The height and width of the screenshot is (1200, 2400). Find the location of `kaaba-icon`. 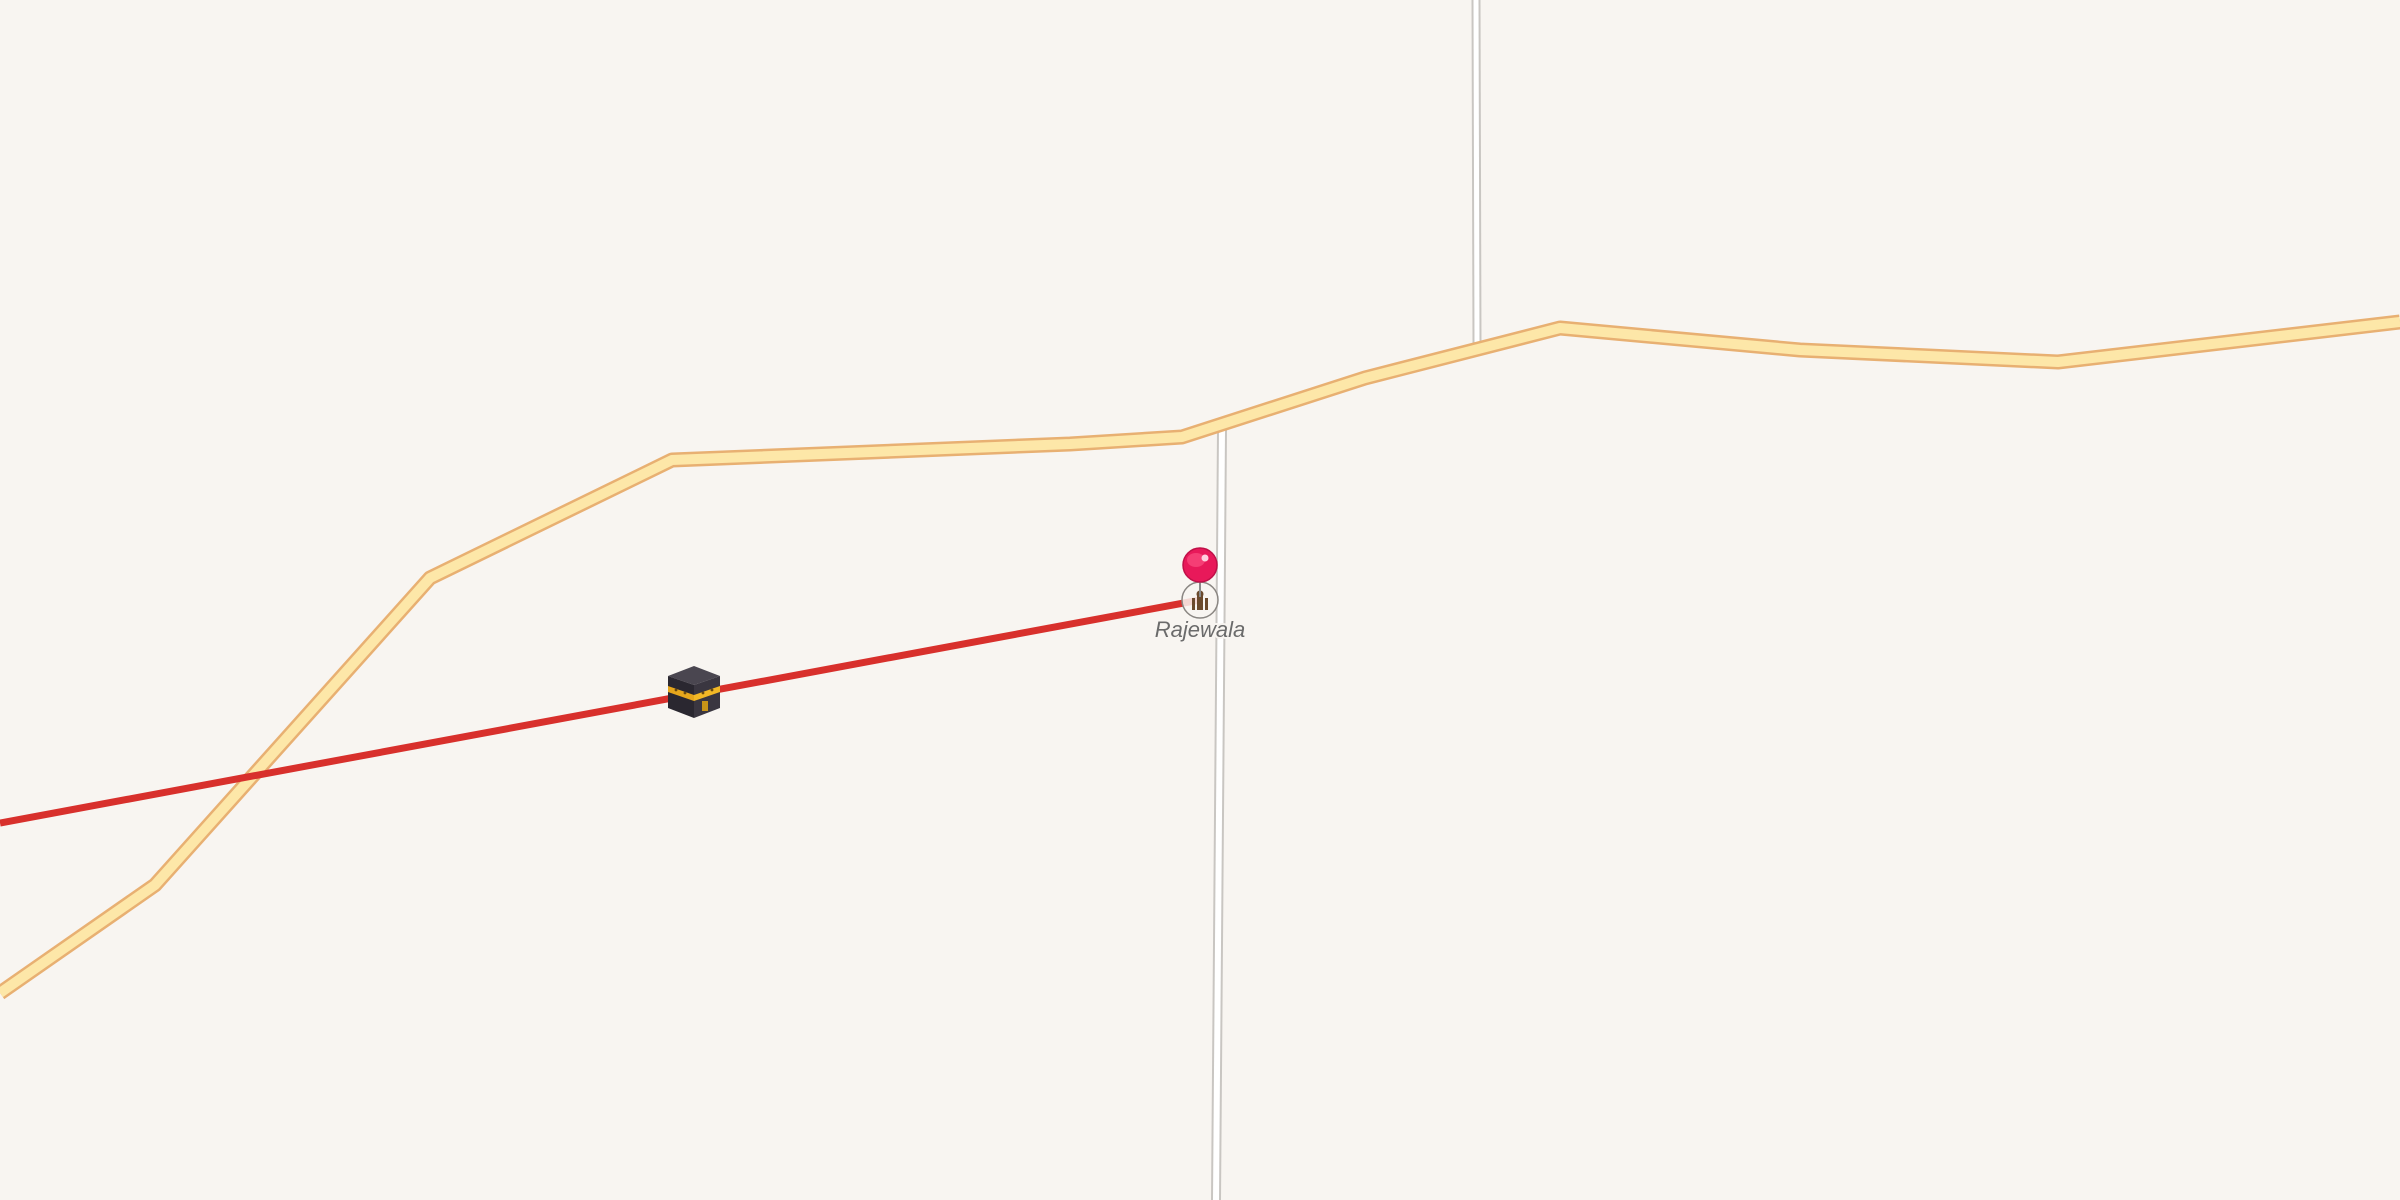

kaaba-icon is located at coordinates (694, 692).